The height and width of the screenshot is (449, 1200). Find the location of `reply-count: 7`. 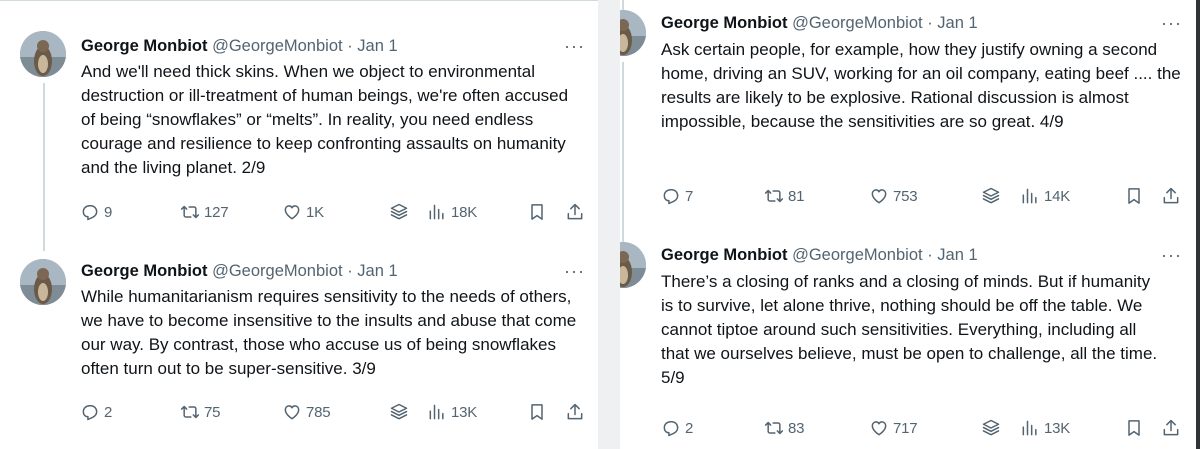

reply-count: 7 is located at coordinates (689, 196).